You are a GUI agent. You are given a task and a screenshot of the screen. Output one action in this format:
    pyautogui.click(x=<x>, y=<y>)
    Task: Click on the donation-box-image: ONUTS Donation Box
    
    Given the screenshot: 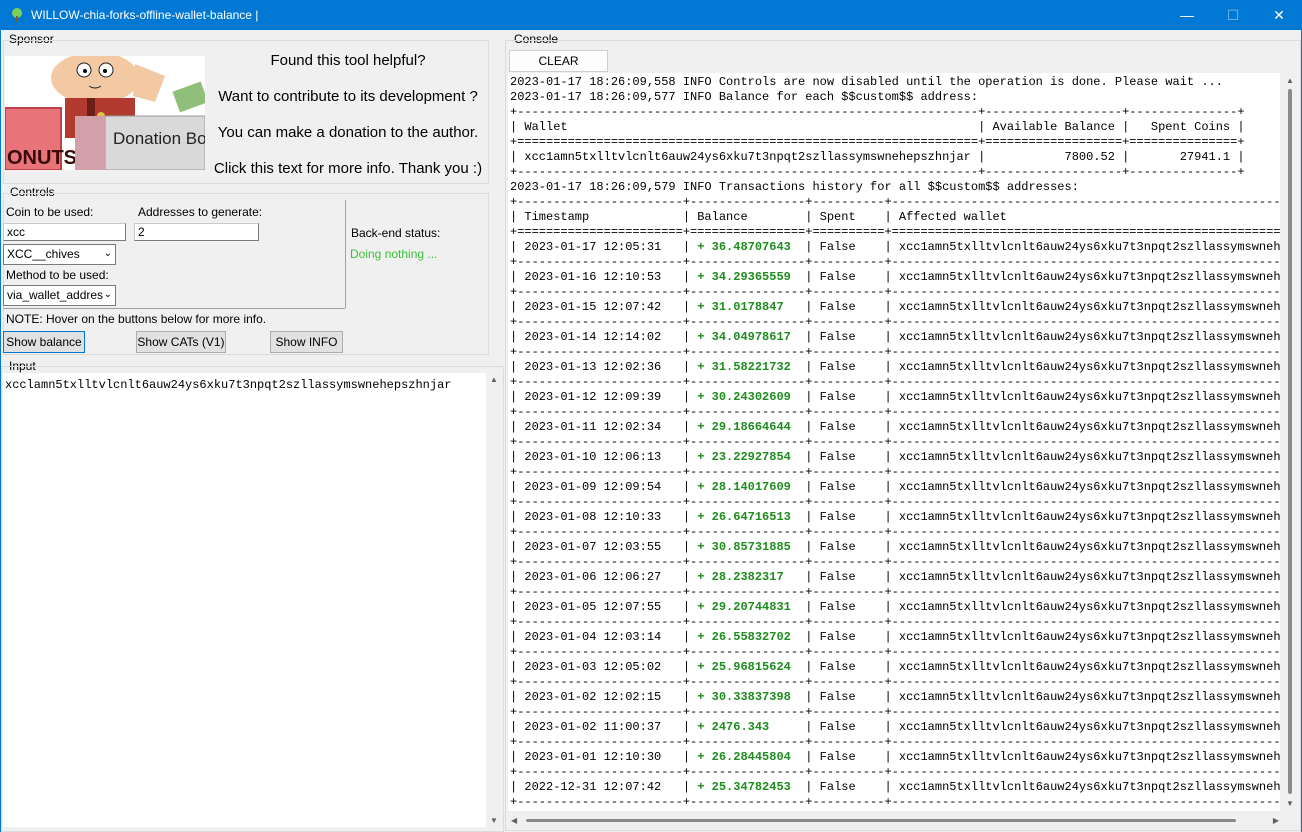 What is the action you would take?
    pyautogui.click(x=105, y=113)
    